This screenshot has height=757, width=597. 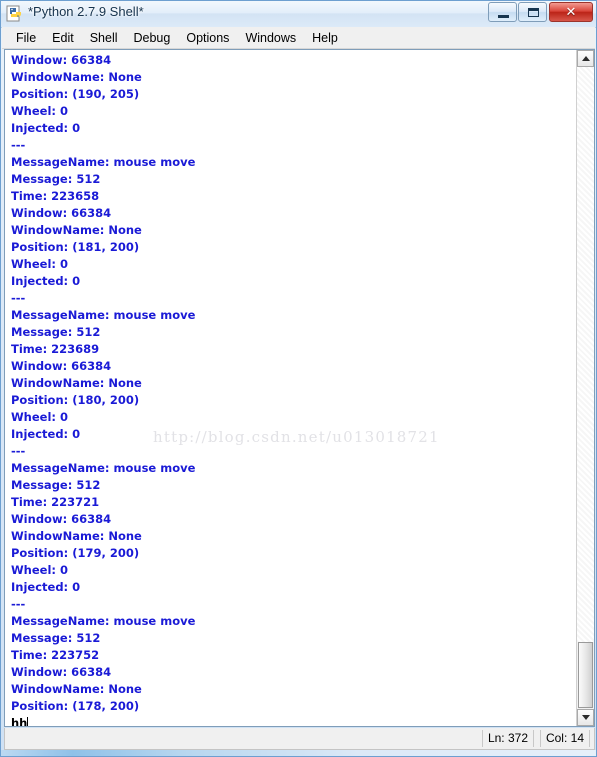 I want to click on scroll-up-arrow-icon, so click(x=585, y=58).